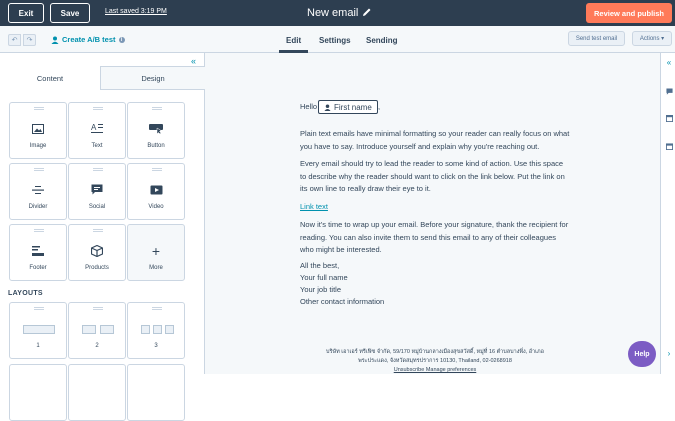 The height and width of the screenshot is (421, 675). What do you see at coordinates (153, 78) in the screenshot?
I see `tab-design: Design` at bounding box center [153, 78].